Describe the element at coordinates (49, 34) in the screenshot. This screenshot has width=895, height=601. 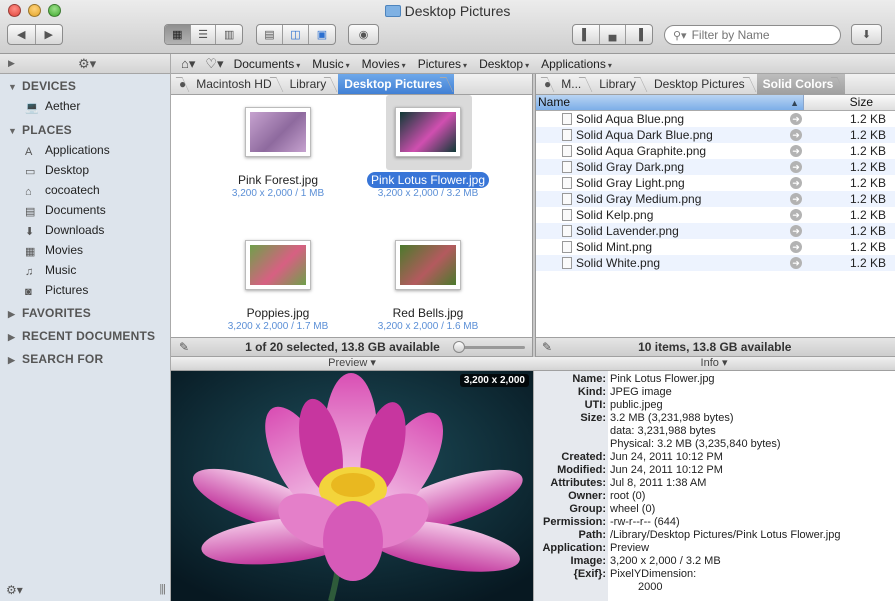
I see `forward-button: ▶` at that location.